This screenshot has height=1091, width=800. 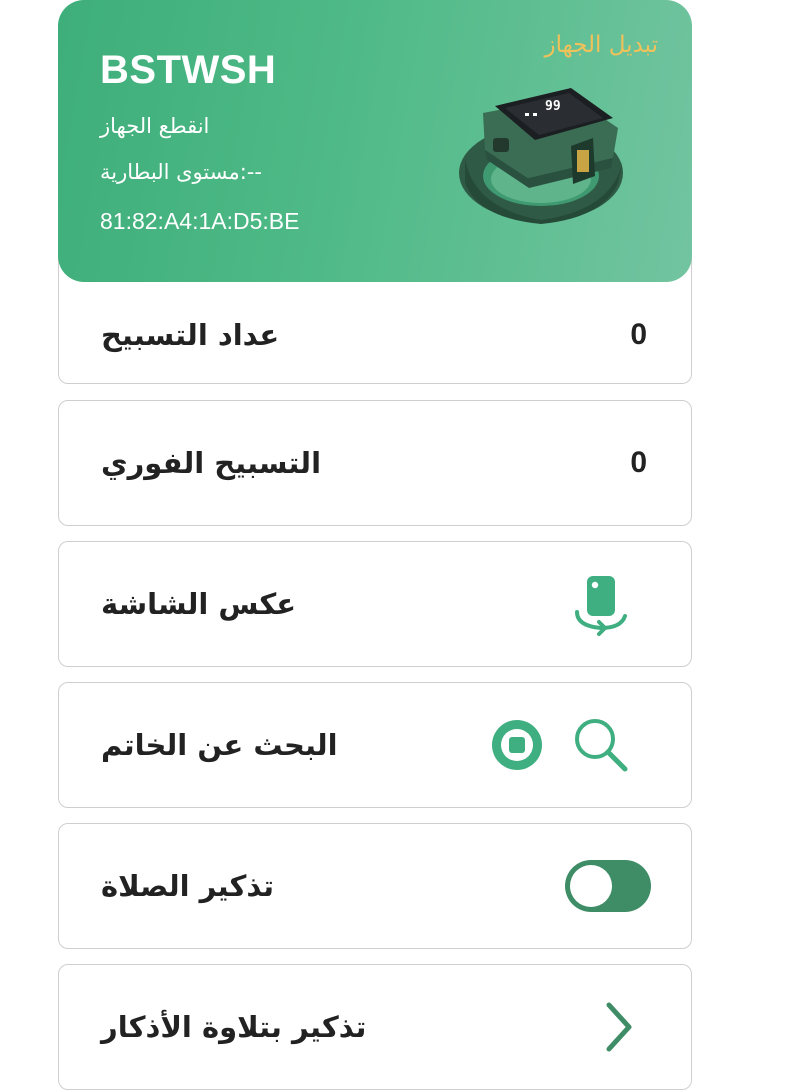 I want to click on device-name: BSTWSH, so click(x=188, y=70).